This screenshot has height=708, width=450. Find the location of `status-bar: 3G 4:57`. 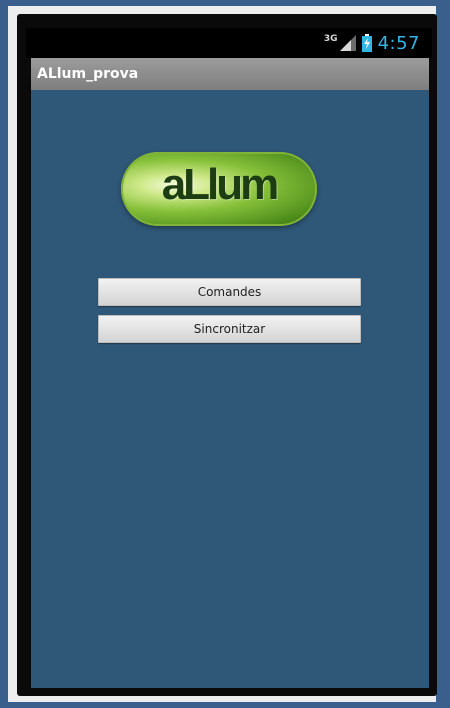

status-bar: 3G 4:57 is located at coordinates (229, 43).